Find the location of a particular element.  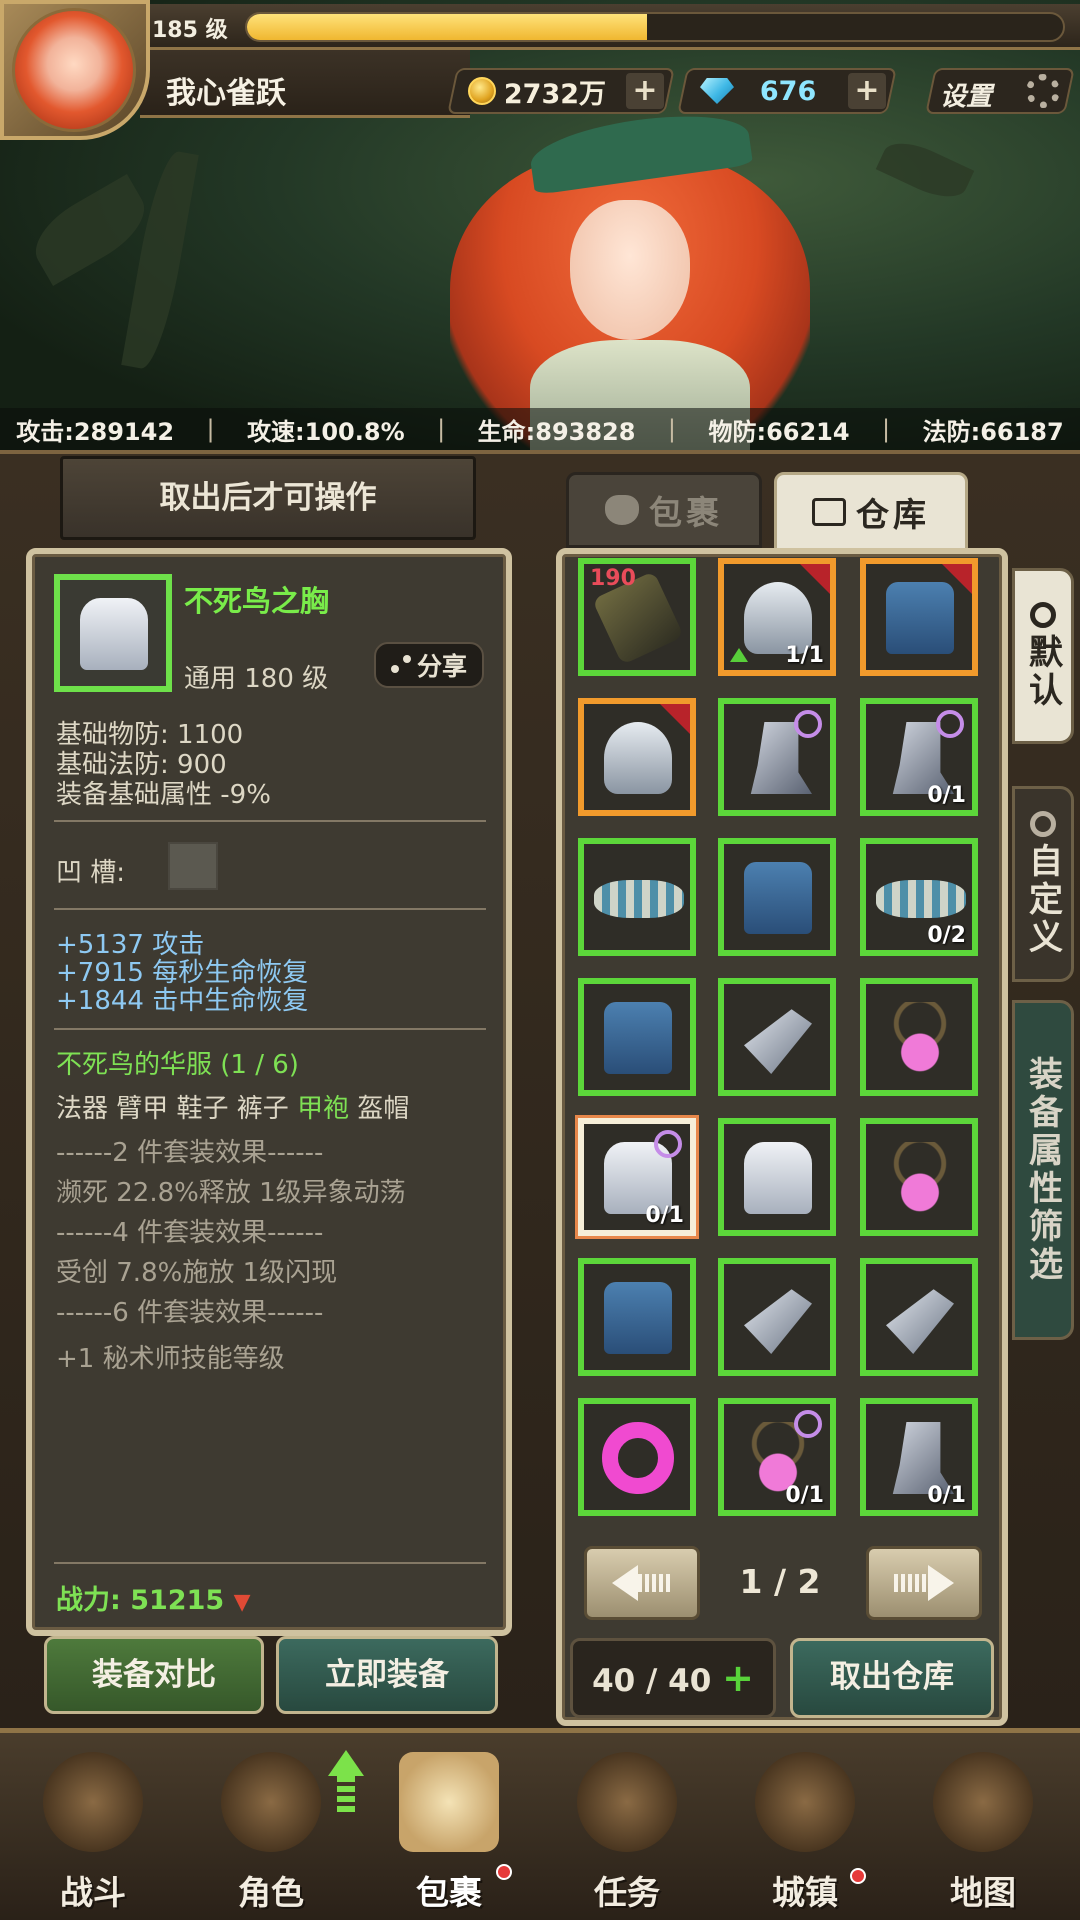

gold-coin-icon is located at coordinates (482, 91).